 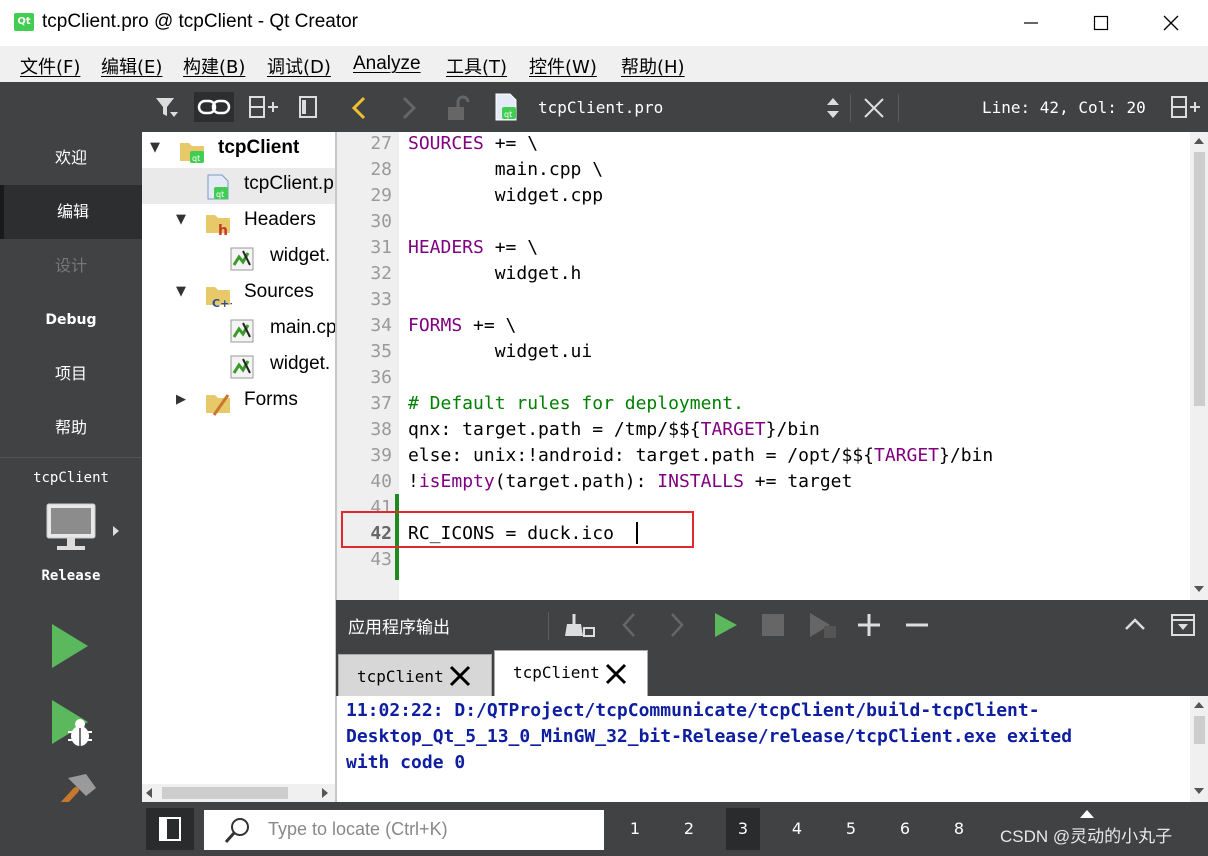 What do you see at coordinates (299, 66) in the screenshot?
I see `menu-debug: 调试(D)` at bounding box center [299, 66].